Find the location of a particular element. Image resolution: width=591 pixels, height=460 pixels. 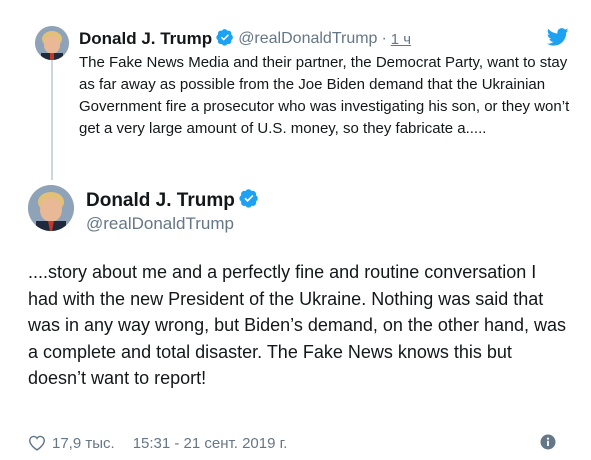

tweet-timestamp: 15:31 - 21 сент. 2019 г. is located at coordinates (210, 443).